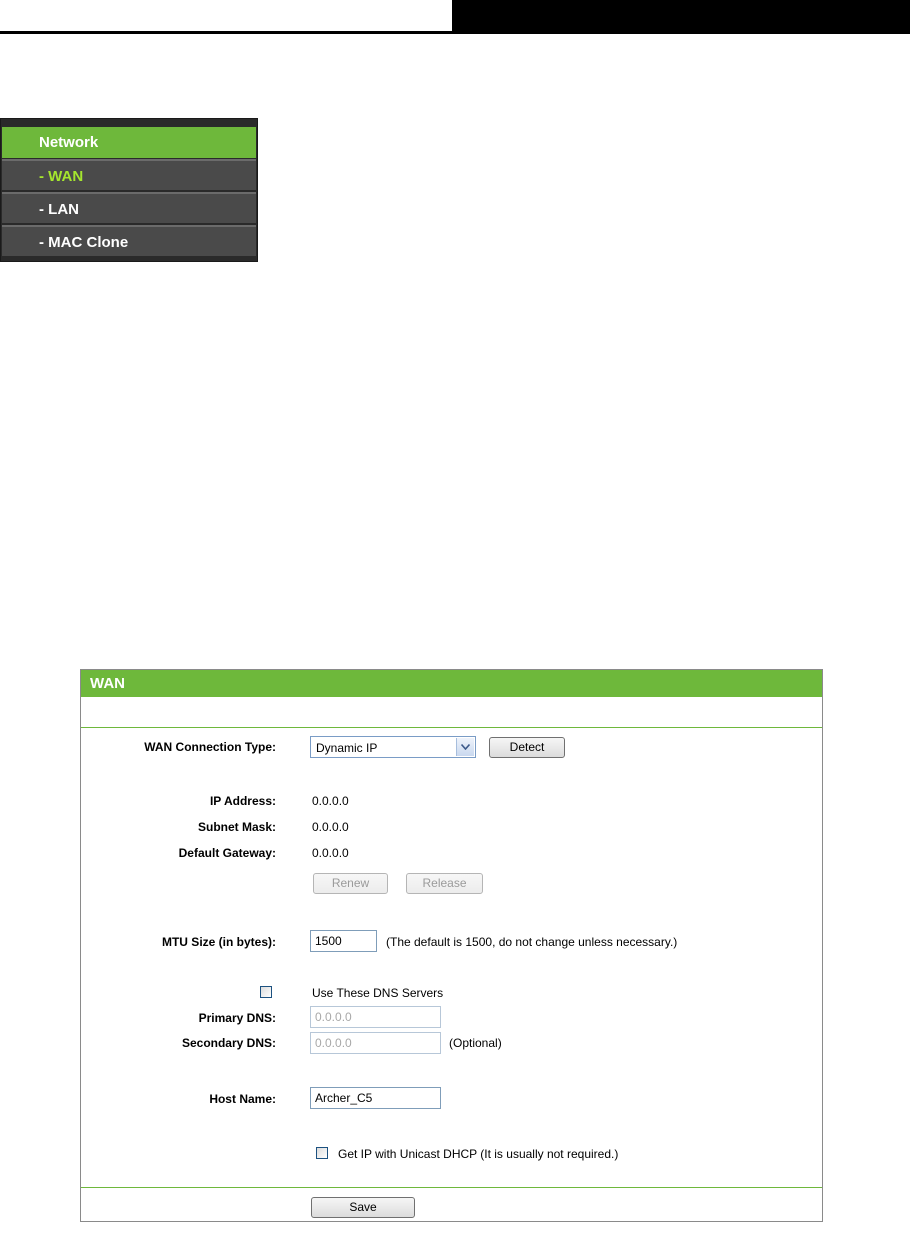 Image resolution: width=910 pixels, height=1234 pixels. I want to click on optional-note: (Optional), so click(475, 1043).